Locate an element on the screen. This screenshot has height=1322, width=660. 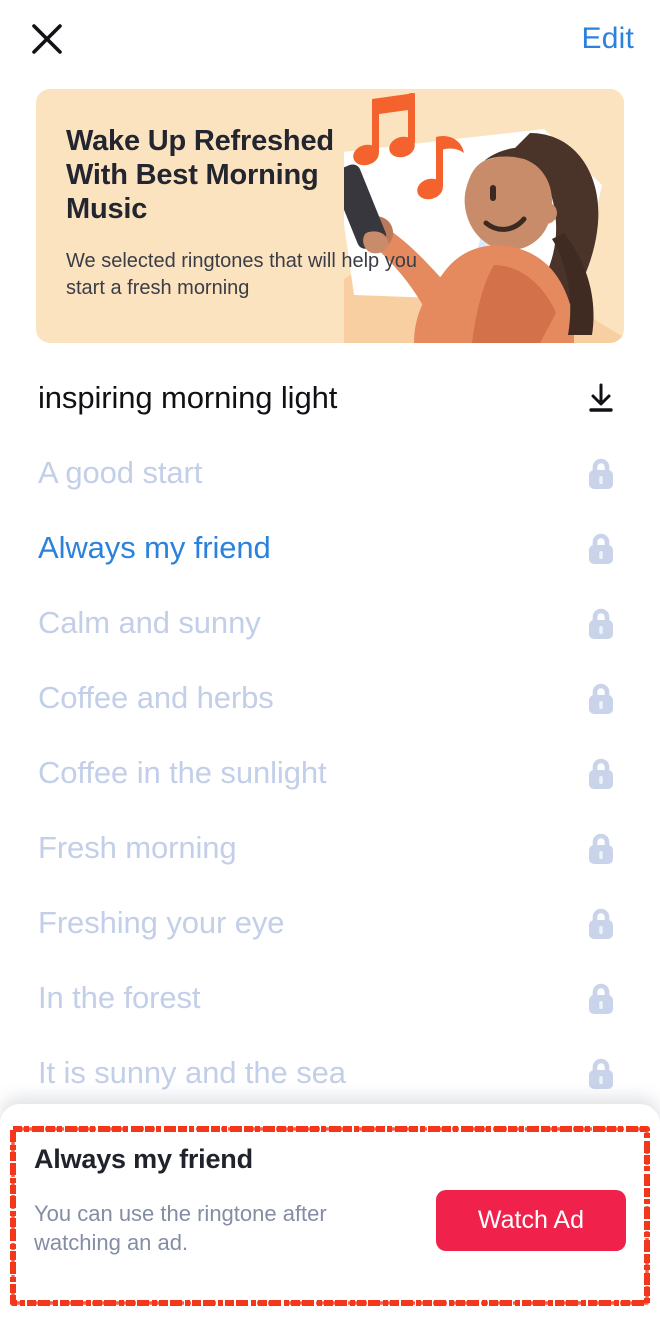
ringtone-name: Coffee and herbs is located at coordinates (156, 697).